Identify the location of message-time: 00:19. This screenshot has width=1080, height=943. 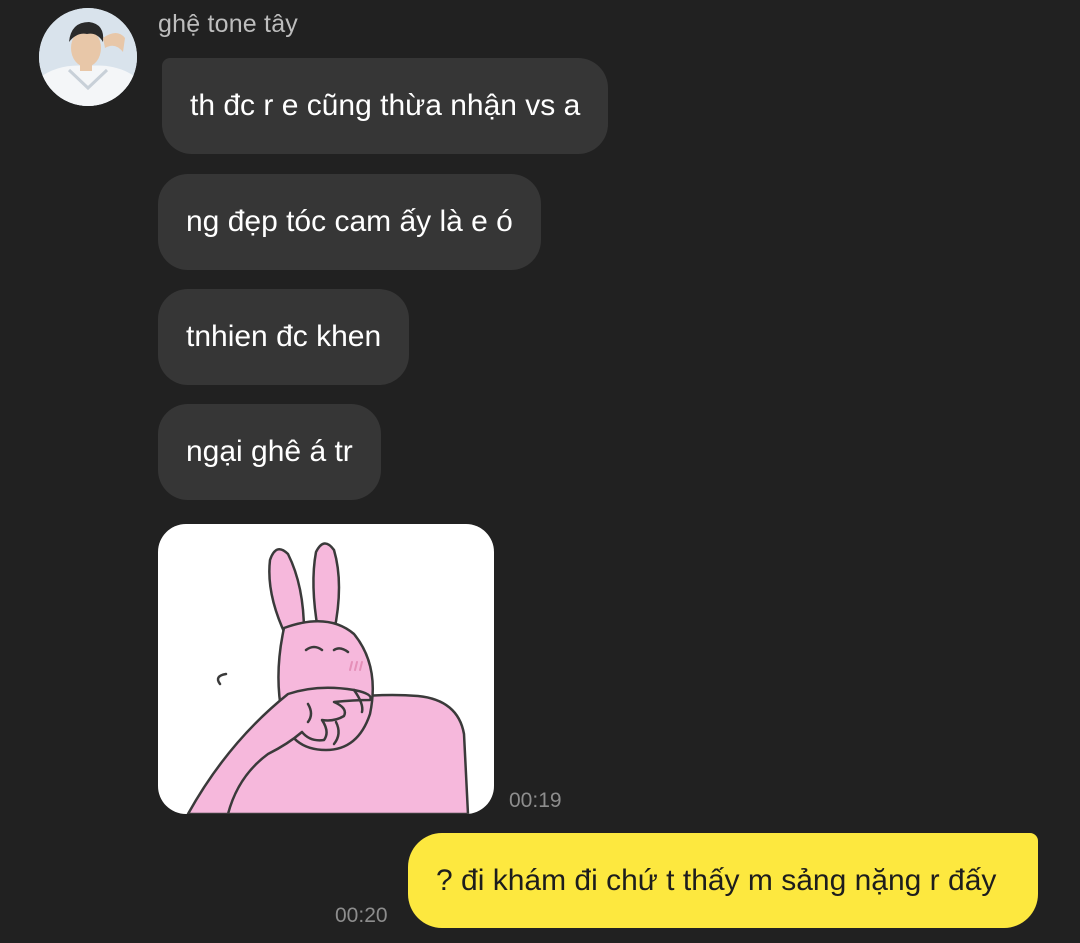
(535, 800).